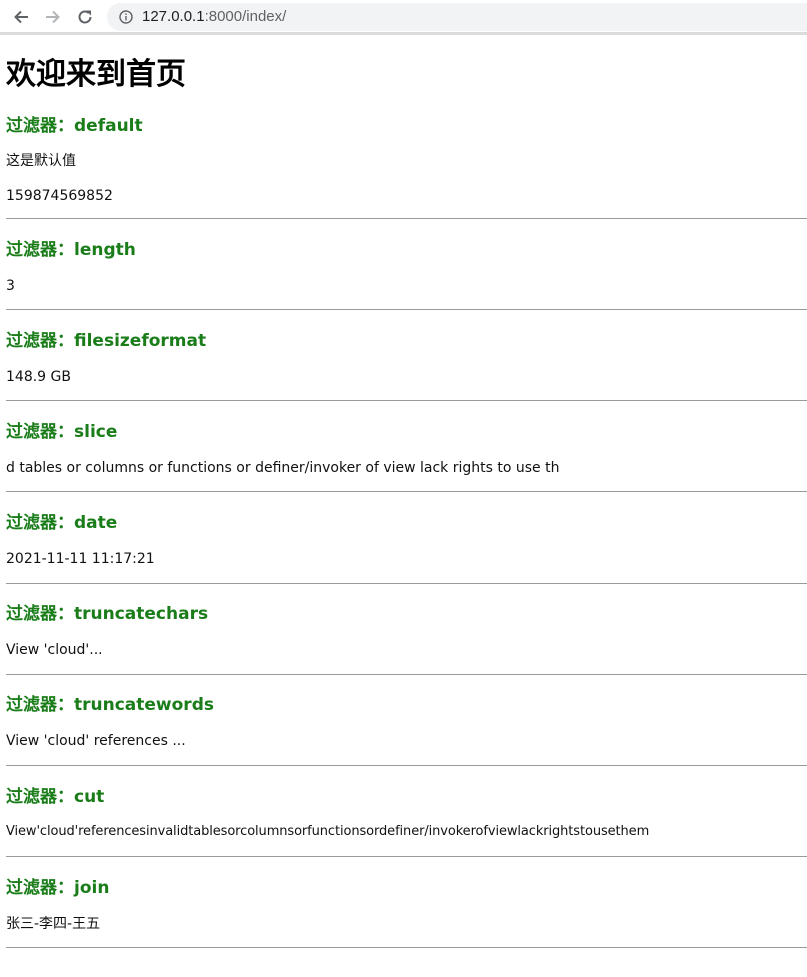 The height and width of the screenshot is (977, 807). Describe the element at coordinates (457, 17) in the screenshot. I see `address-bar: 127.0.0.1:8000/index/` at that location.